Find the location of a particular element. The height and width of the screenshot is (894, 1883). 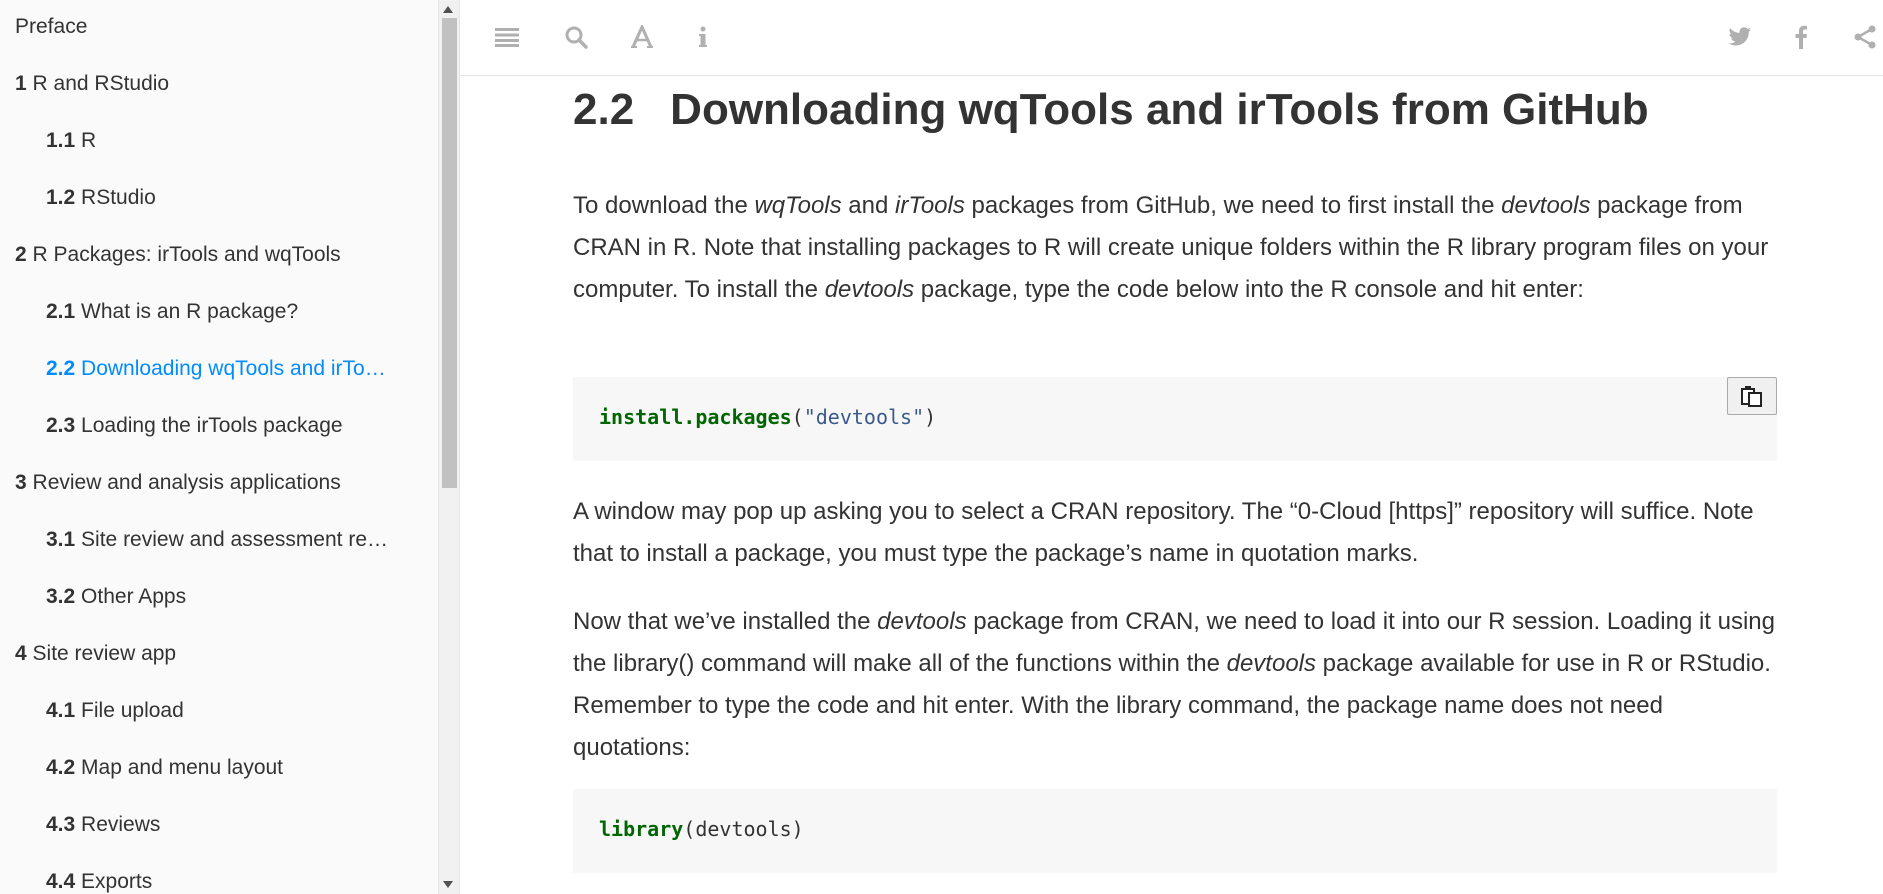

scroll-up-arrow-icon is located at coordinates (448, 9).